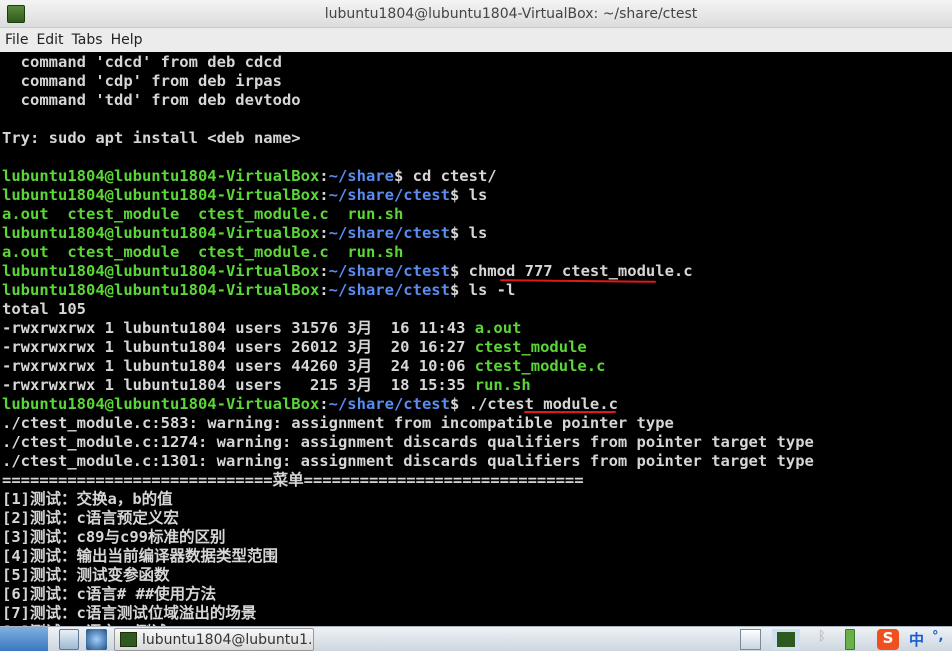 This screenshot has width=952, height=651. I want to click on terminal-line: command 'cdp' from deb irpas, so click(477, 81).